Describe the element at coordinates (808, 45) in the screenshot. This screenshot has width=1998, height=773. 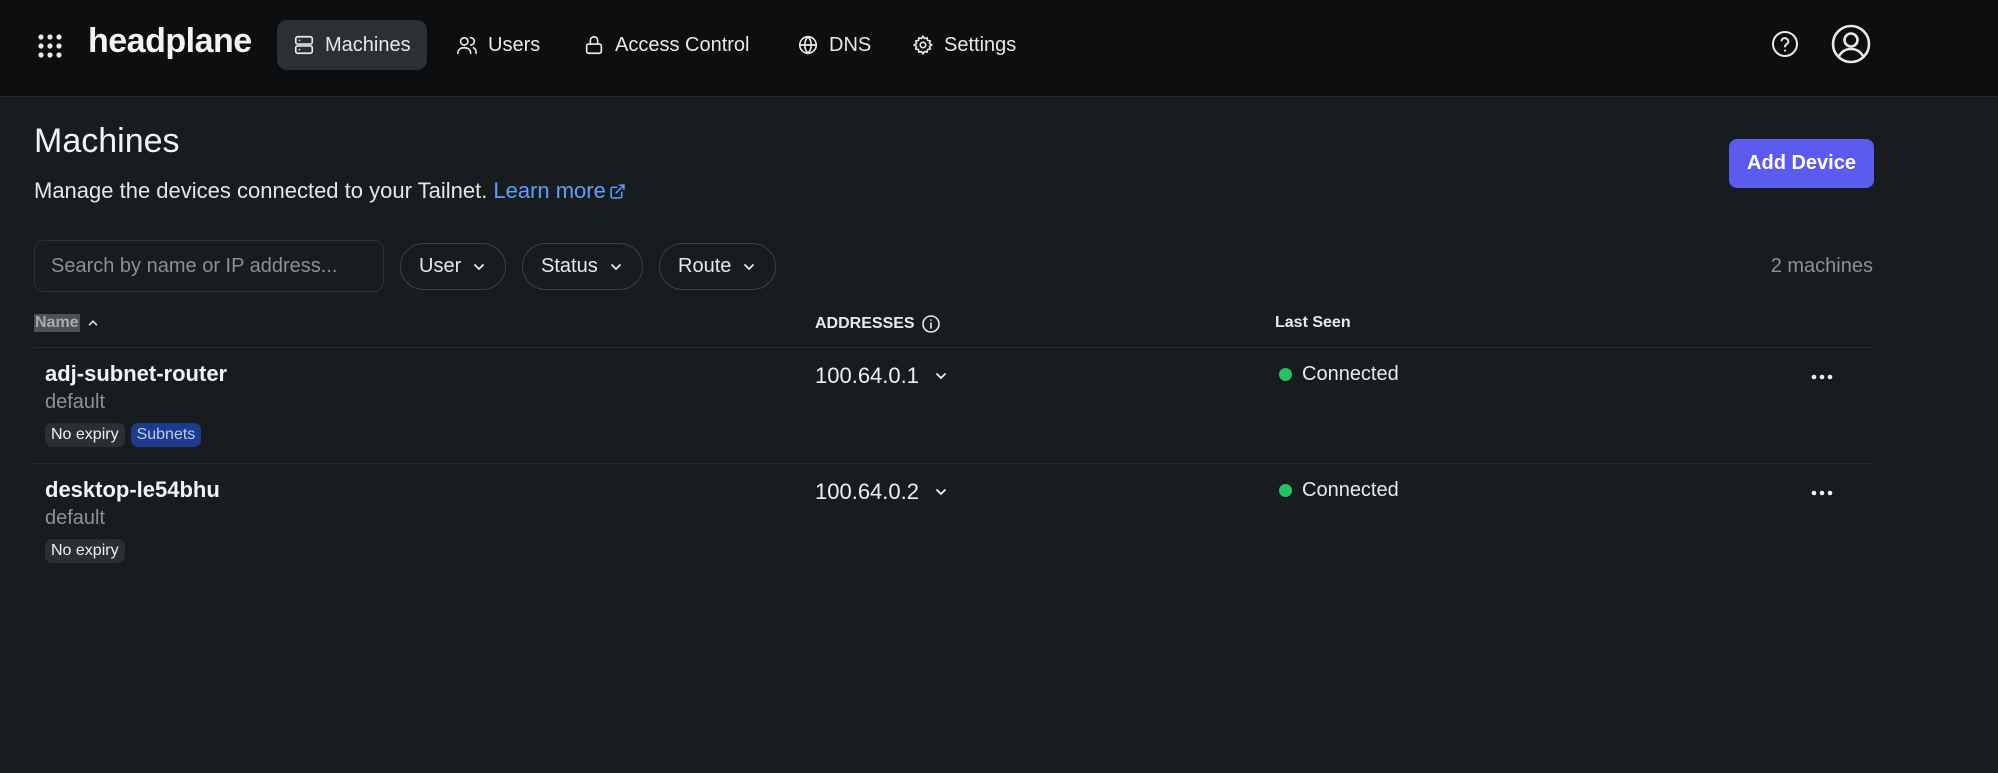
I see `globe-icon` at that location.